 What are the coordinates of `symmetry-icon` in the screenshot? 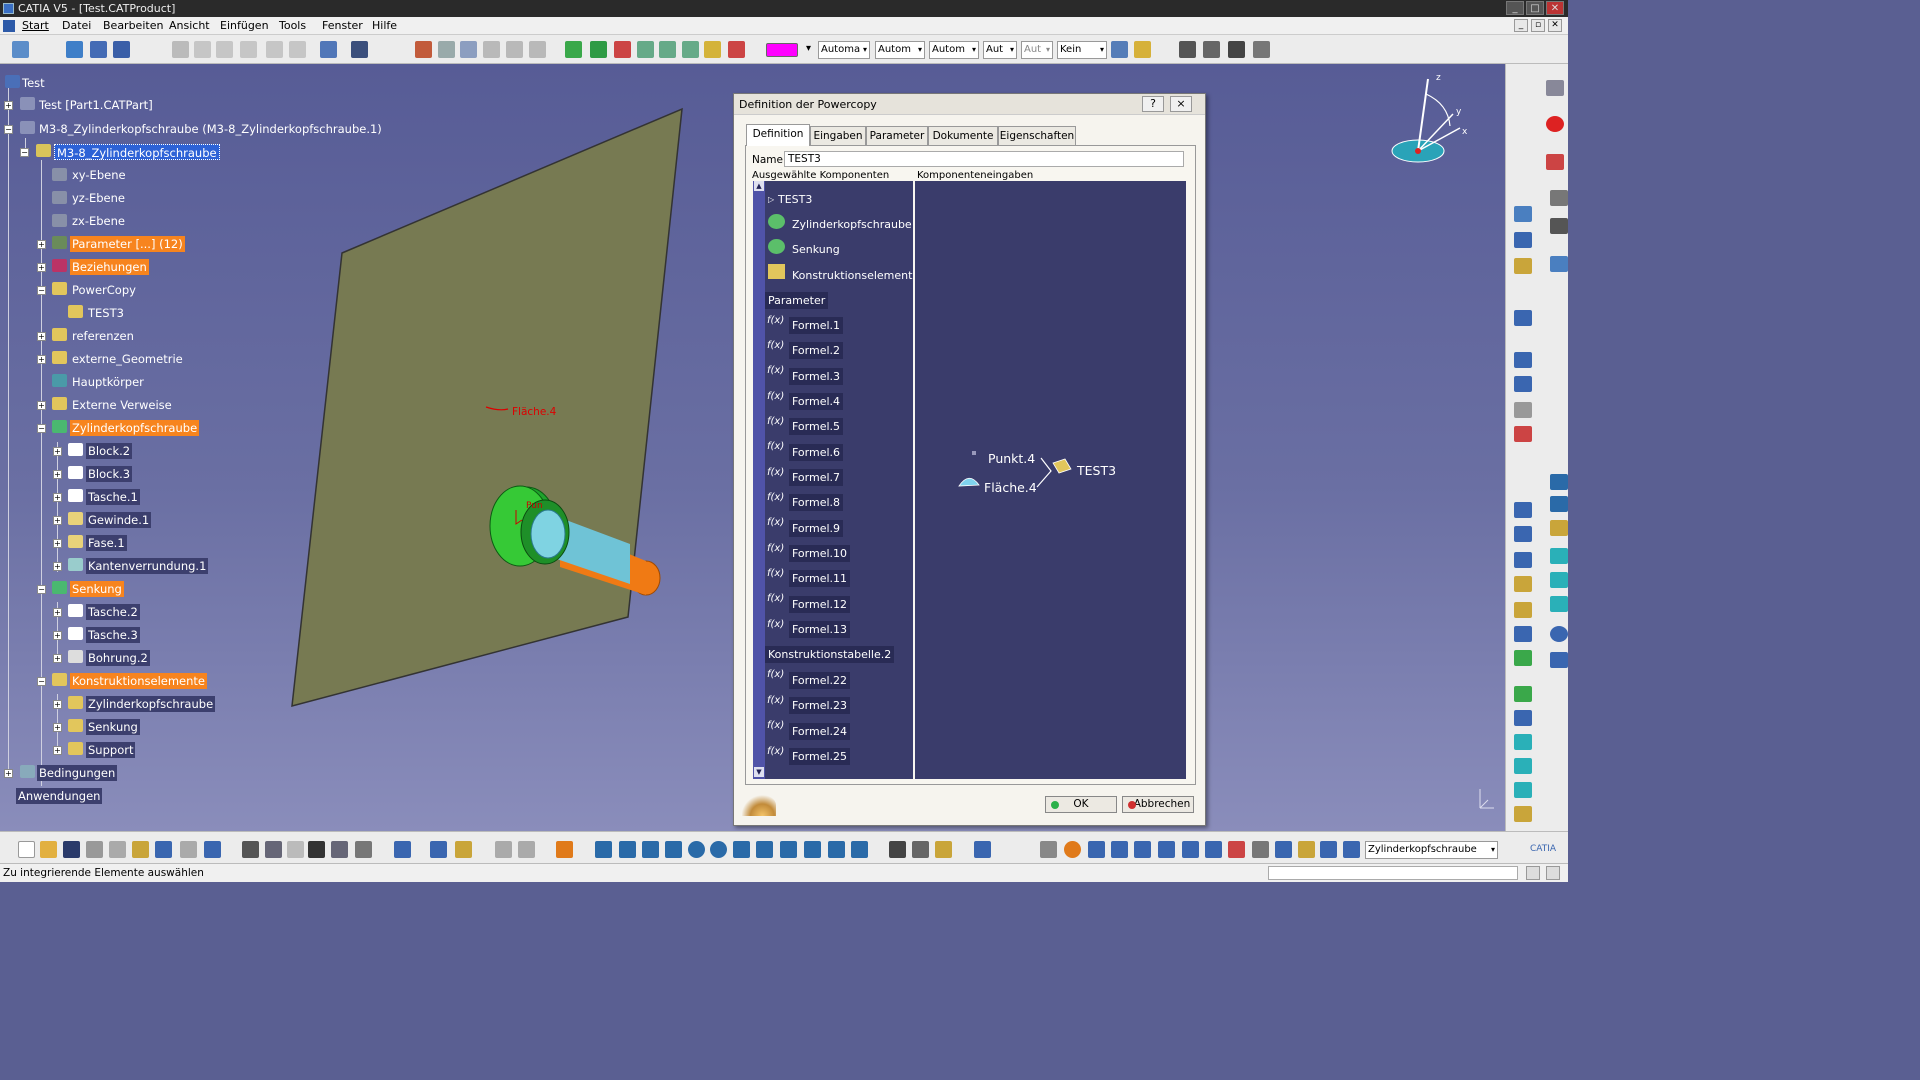 It's located at (1190, 849).